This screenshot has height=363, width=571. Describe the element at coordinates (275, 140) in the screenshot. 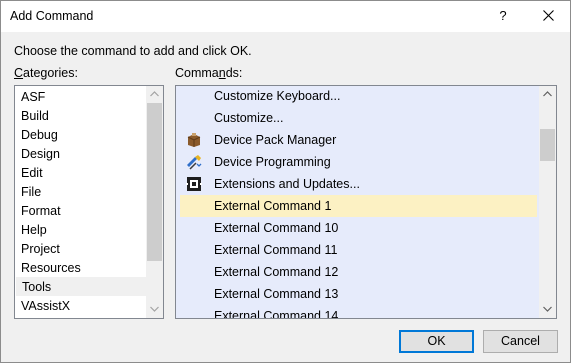

I see `command-label: Device Pack Manager` at that location.